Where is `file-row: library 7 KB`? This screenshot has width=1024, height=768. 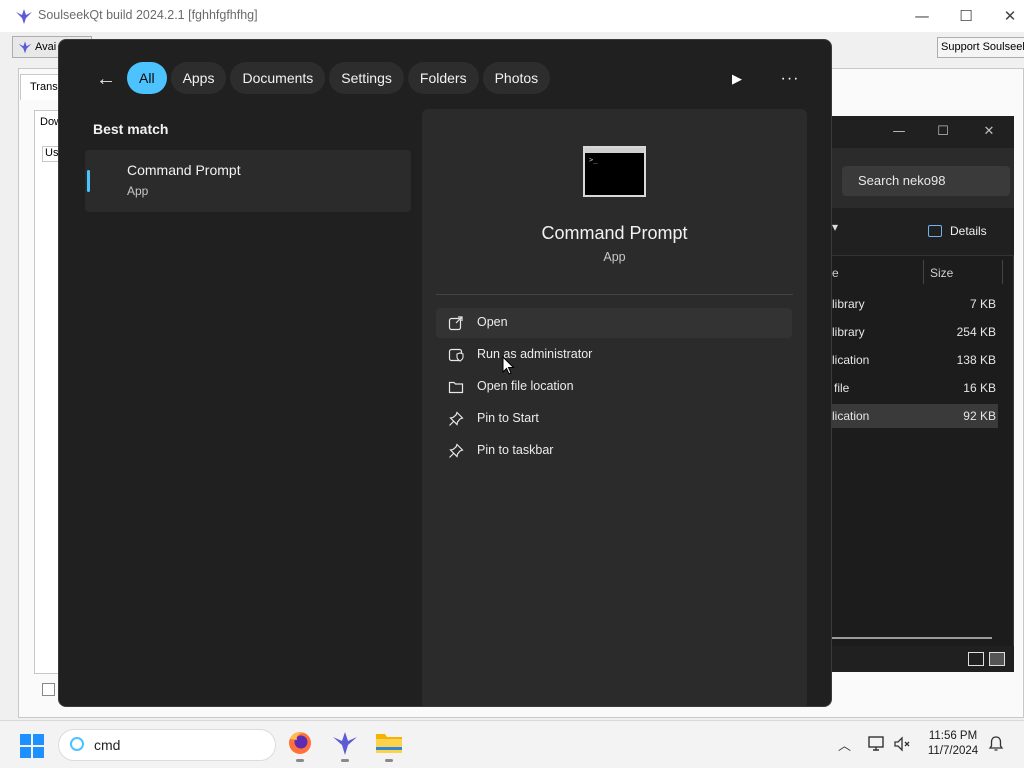
file-row: library 7 KB is located at coordinates (915, 304).